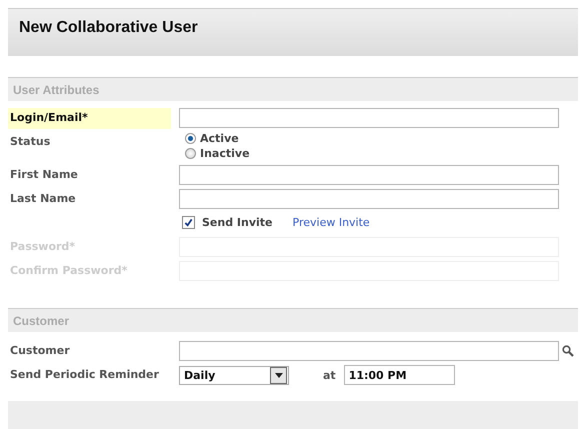  I want to click on field-label: First Name, so click(44, 175).